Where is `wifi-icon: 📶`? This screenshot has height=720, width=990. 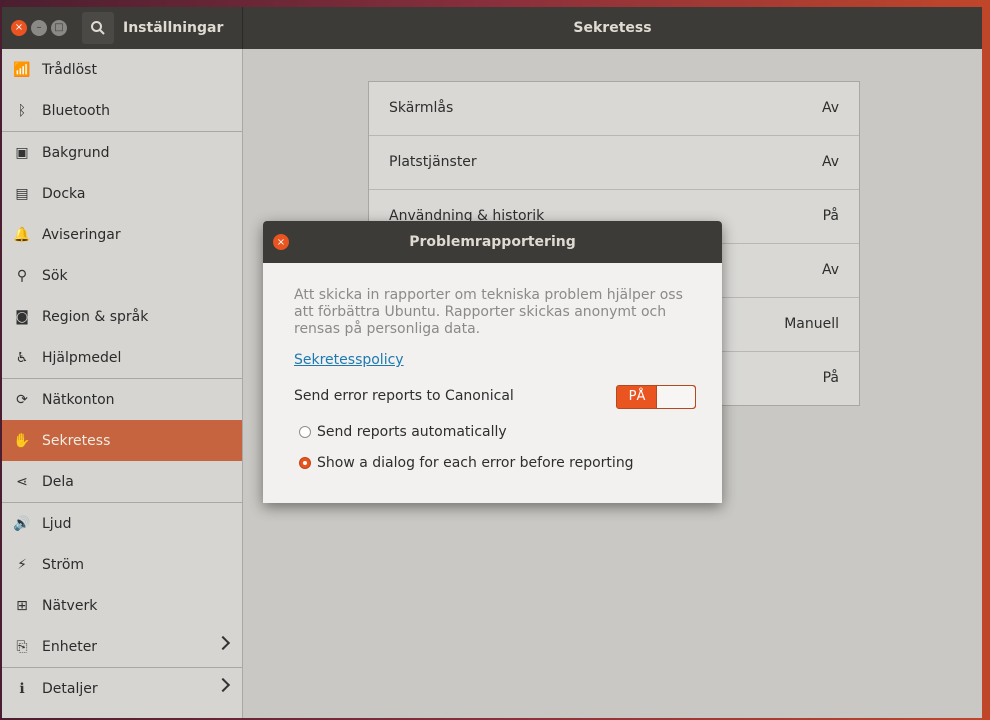 wifi-icon: 📶 is located at coordinates (22, 69).